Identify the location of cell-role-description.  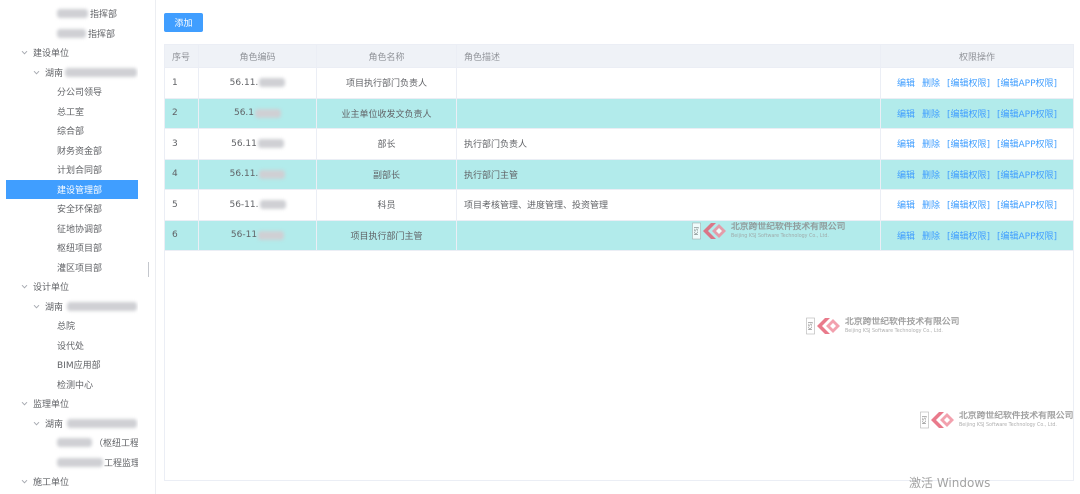
(669, 83).